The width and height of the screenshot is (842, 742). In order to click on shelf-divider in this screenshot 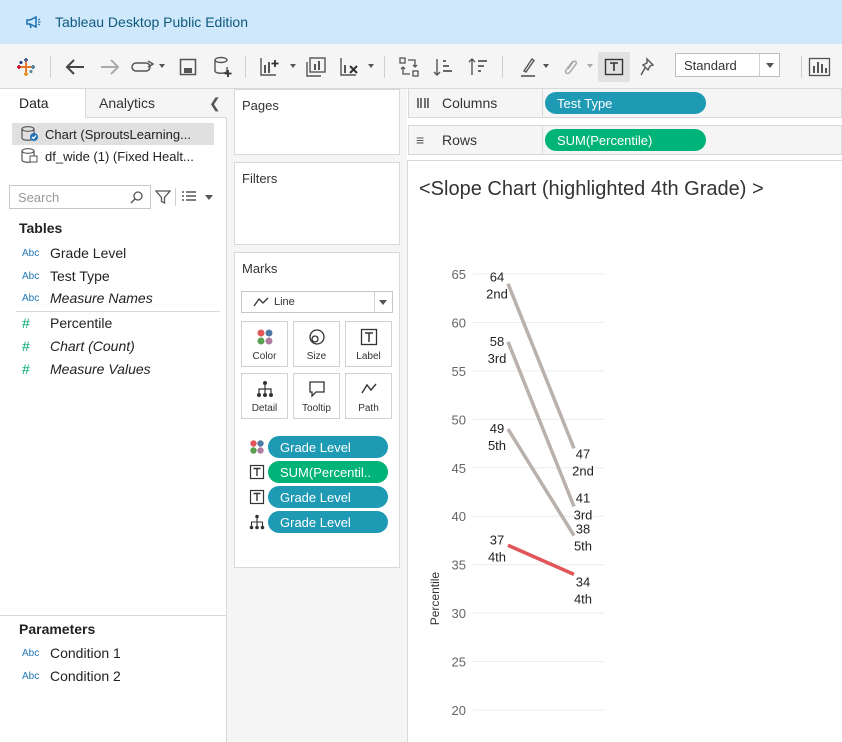, I will do `click(542, 103)`.